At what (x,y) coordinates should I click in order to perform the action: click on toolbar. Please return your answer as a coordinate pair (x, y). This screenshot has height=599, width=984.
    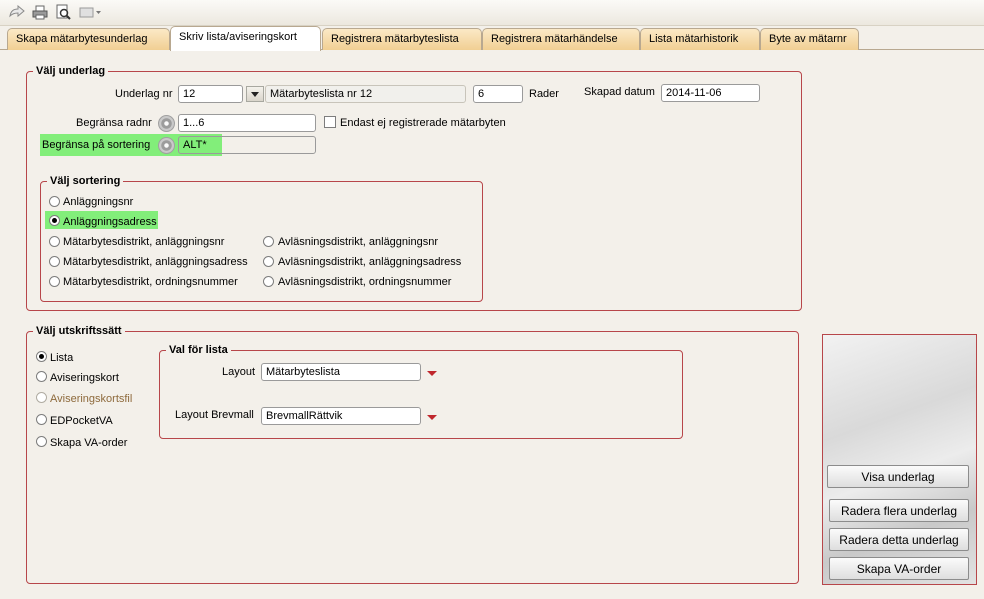
    Looking at the image, I should click on (492, 13).